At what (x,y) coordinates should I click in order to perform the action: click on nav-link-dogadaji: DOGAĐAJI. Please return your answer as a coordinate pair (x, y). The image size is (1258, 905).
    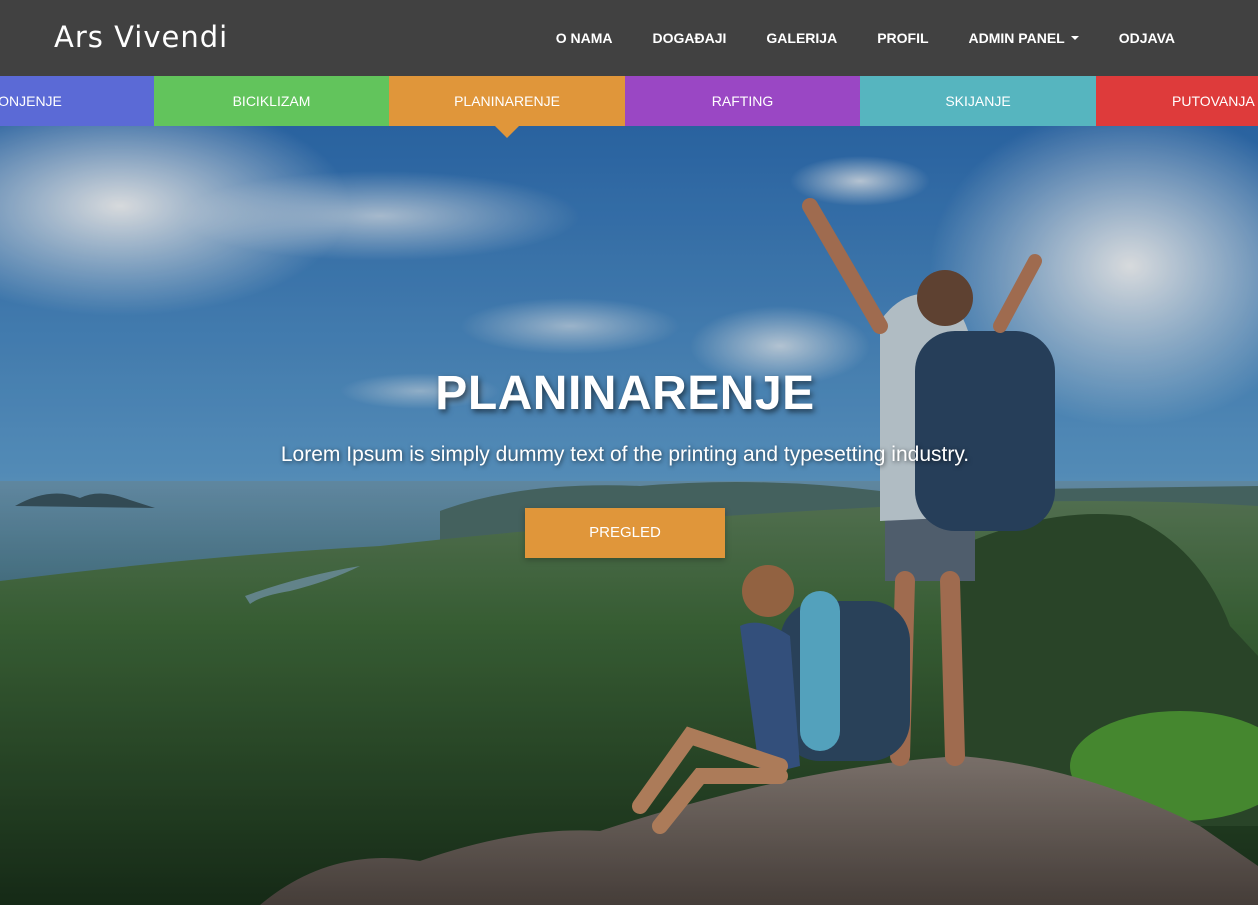
    Looking at the image, I should click on (689, 38).